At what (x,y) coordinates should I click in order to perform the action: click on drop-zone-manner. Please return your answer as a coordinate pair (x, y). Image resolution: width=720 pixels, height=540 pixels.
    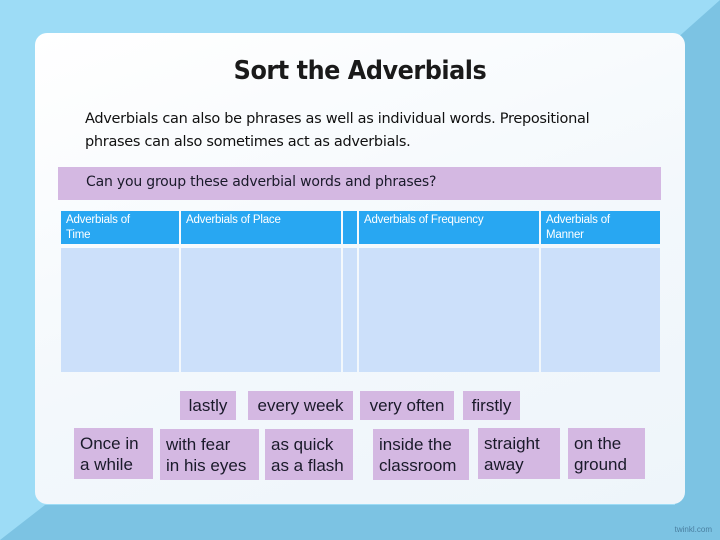
    Looking at the image, I should click on (600, 310).